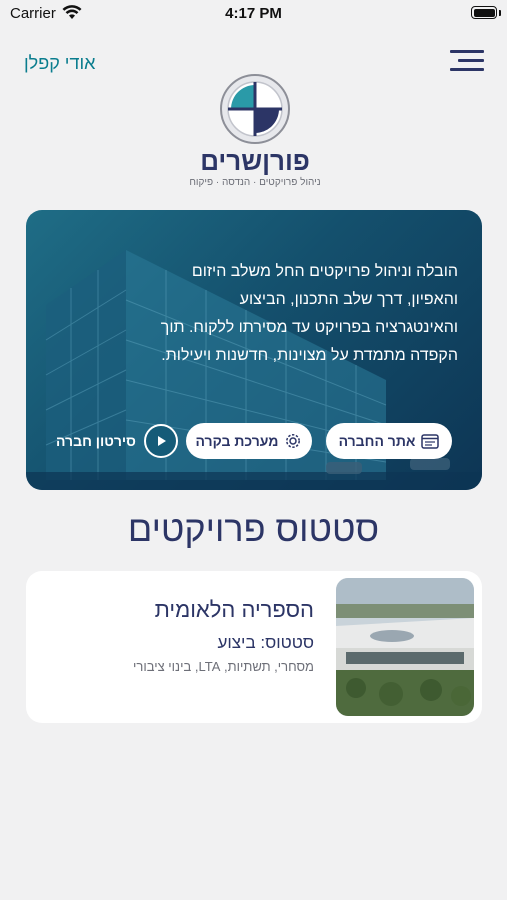  I want to click on control-system-button: מערכת בקרה, so click(249, 441).